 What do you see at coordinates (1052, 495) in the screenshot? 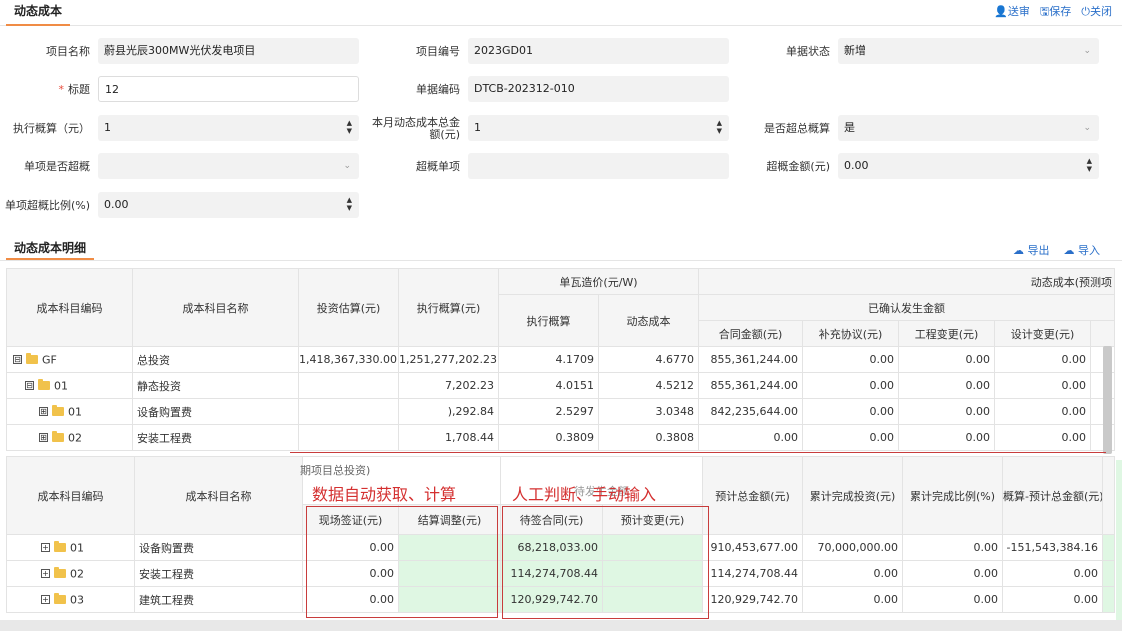
I see `col-budget-diff: 概算-预计总金额(元)` at bounding box center [1052, 495].